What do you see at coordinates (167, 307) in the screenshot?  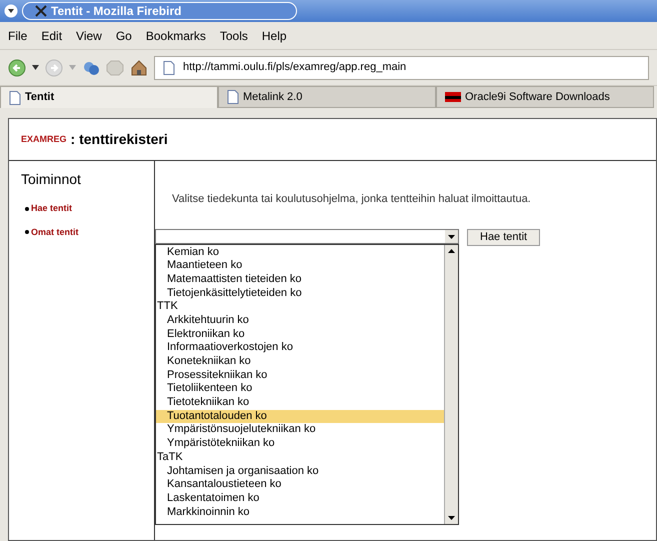 I see `option-group-label: TTK` at bounding box center [167, 307].